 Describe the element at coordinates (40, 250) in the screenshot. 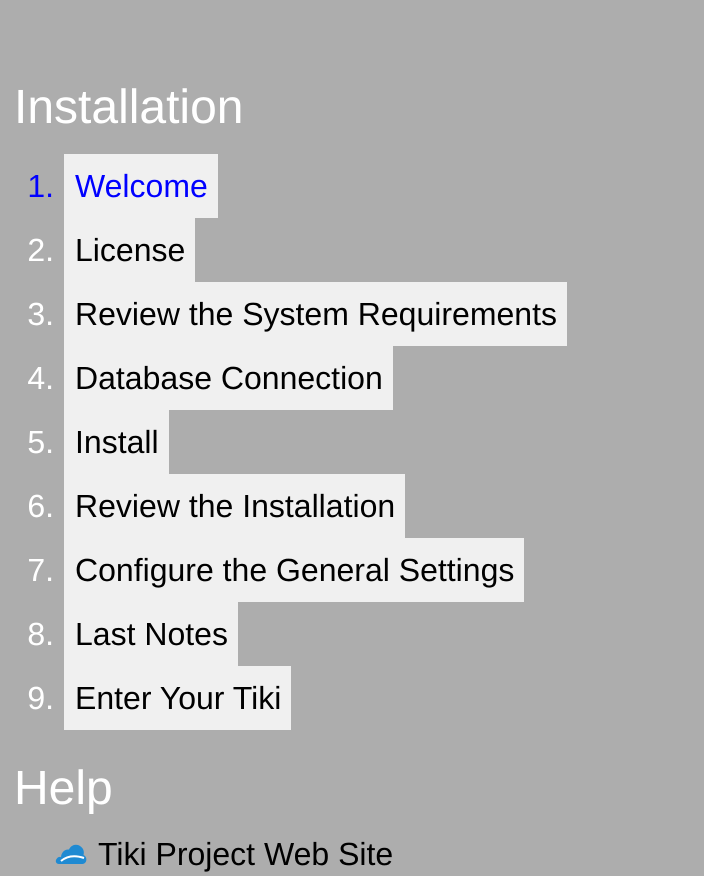

I see `step-number: 2.` at that location.